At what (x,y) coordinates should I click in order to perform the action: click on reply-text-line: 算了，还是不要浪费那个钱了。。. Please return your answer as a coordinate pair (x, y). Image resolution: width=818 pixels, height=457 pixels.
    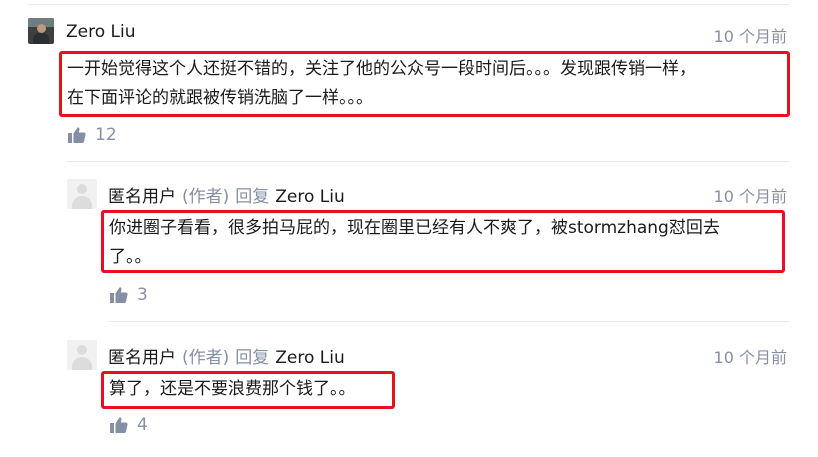
    Looking at the image, I should click on (232, 389).